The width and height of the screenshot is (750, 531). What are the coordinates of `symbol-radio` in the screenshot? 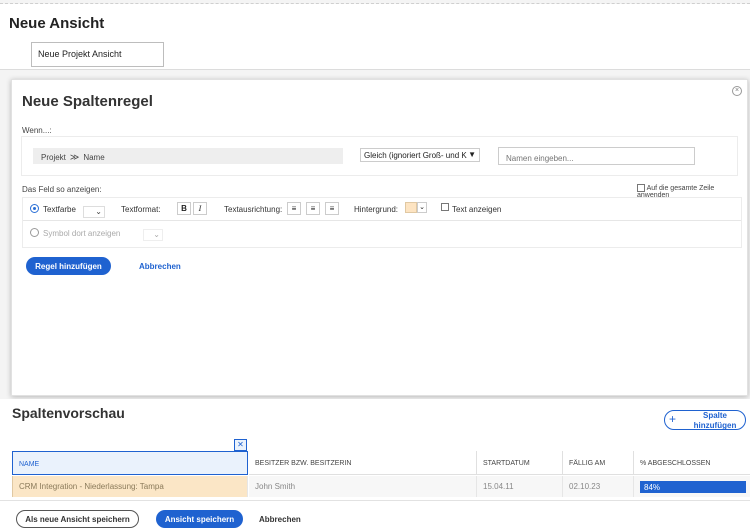 It's located at (34, 232).